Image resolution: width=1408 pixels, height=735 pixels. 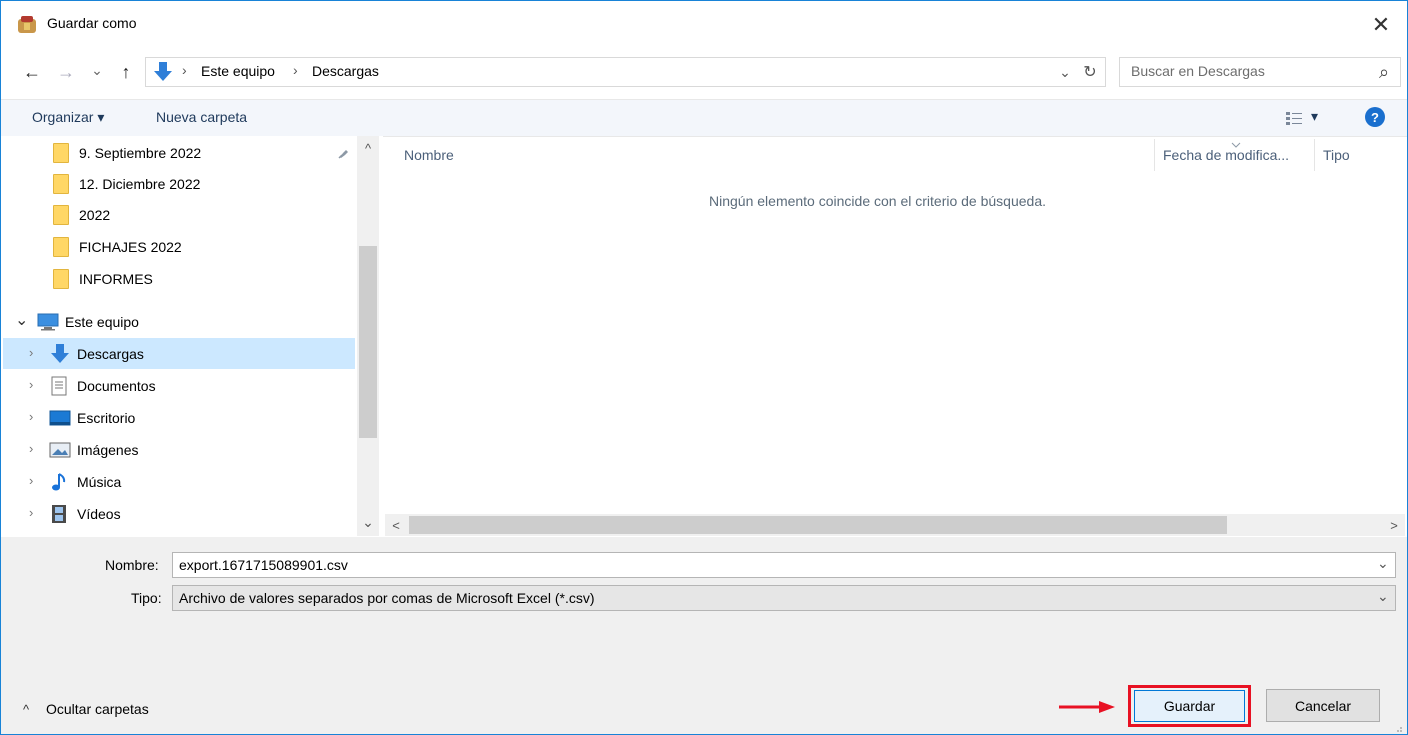 What do you see at coordinates (1198, 71) in the screenshot?
I see `search-input: Buscar en Descargas` at bounding box center [1198, 71].